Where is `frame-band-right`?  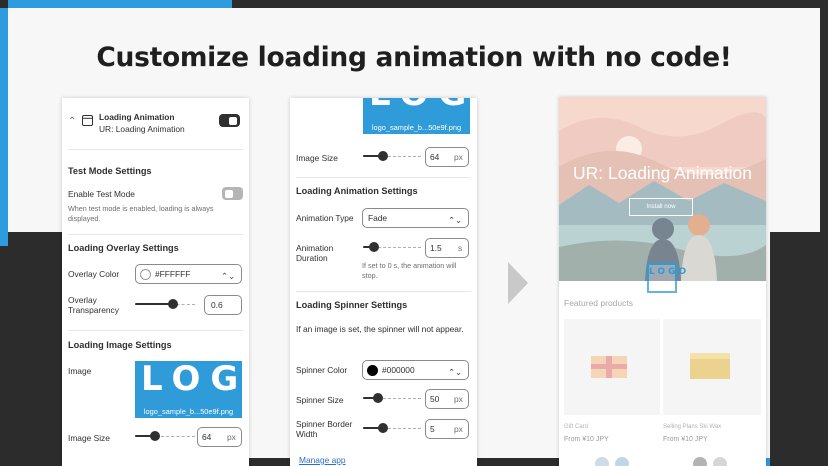 frame-band-right is located at coordinates (799, 349).